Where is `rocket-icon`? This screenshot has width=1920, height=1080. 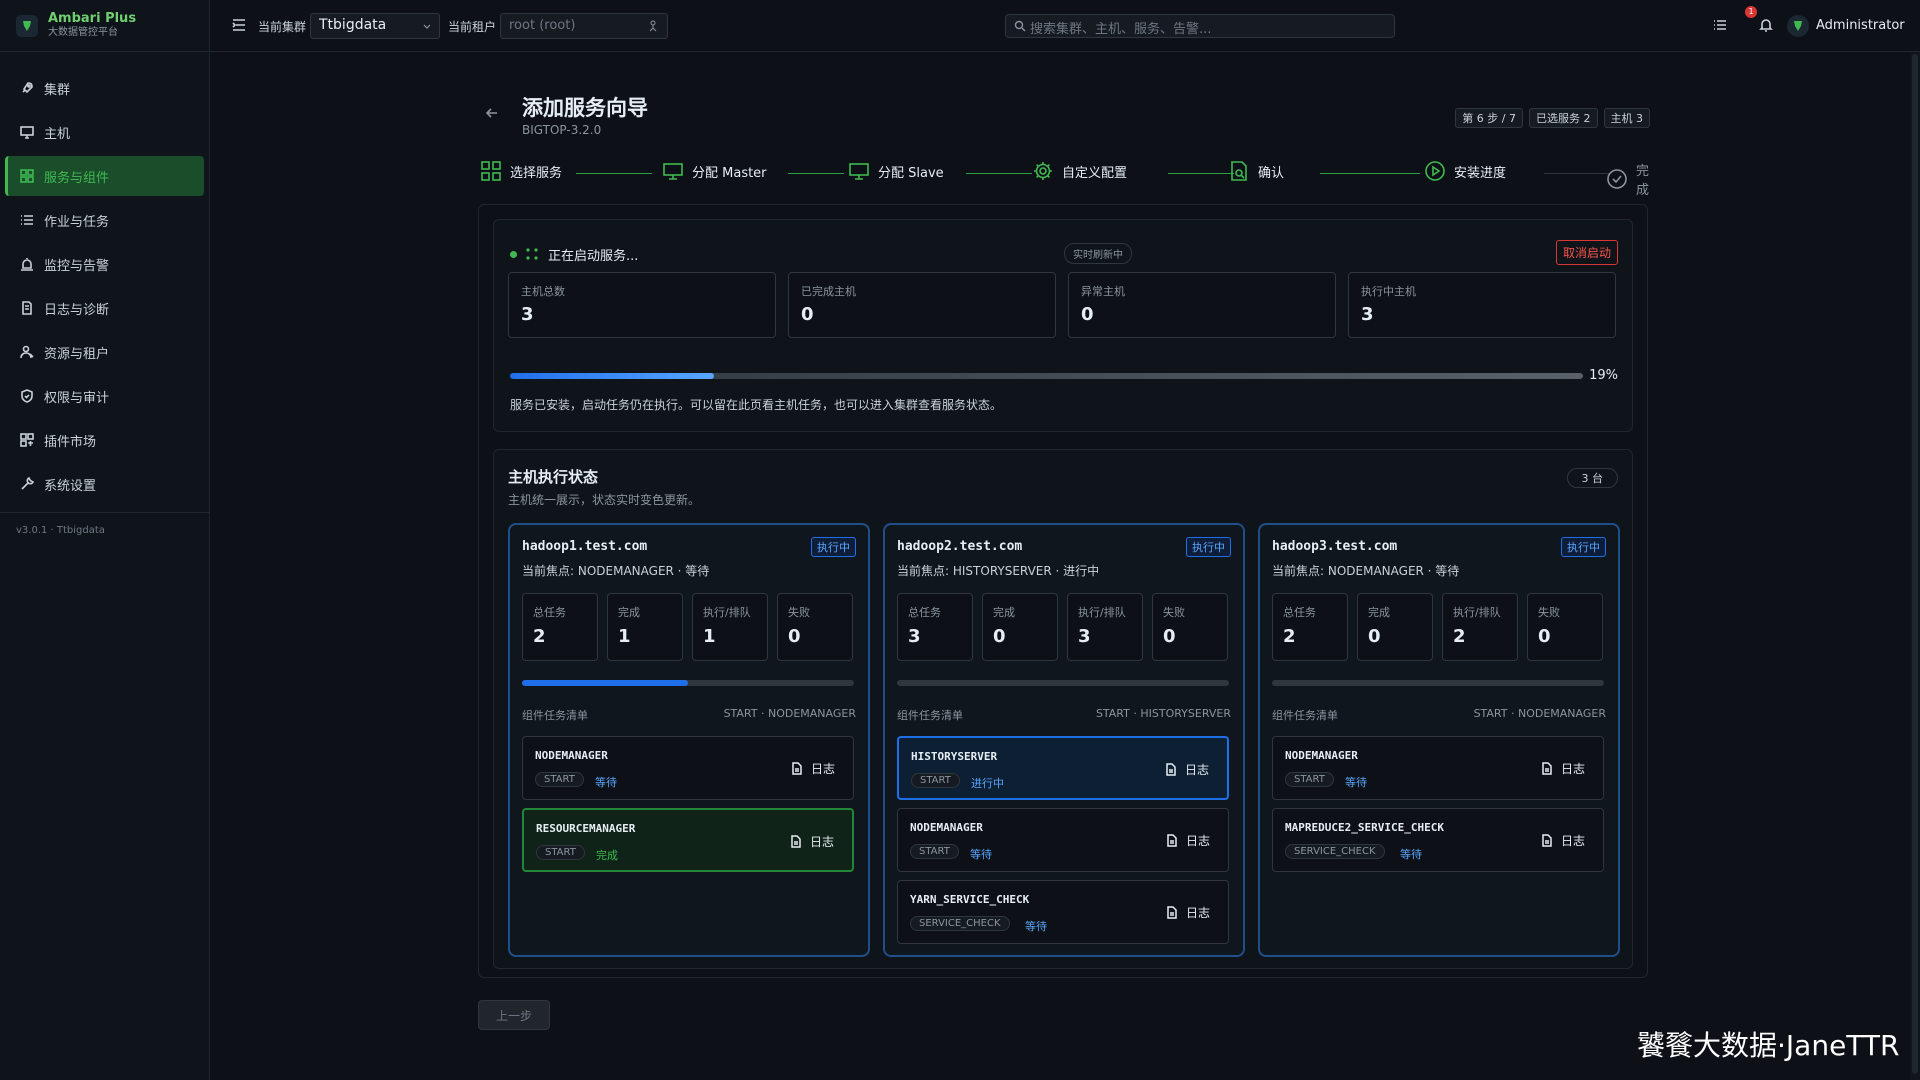
rocket-icon is located at coordinates (27, 88).